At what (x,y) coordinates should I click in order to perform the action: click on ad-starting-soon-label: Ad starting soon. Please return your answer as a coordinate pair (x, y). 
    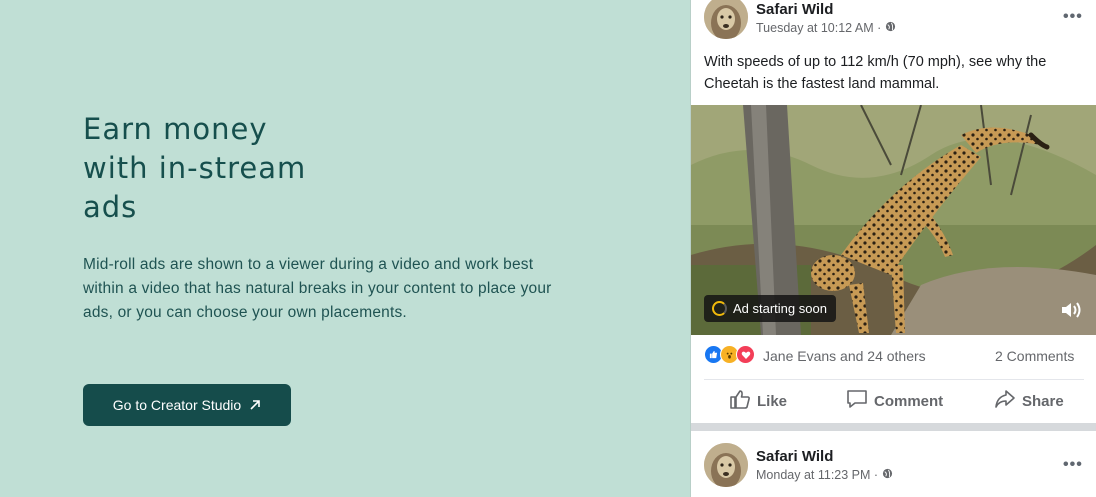
    Looking at the image, I should click on (780, 308).